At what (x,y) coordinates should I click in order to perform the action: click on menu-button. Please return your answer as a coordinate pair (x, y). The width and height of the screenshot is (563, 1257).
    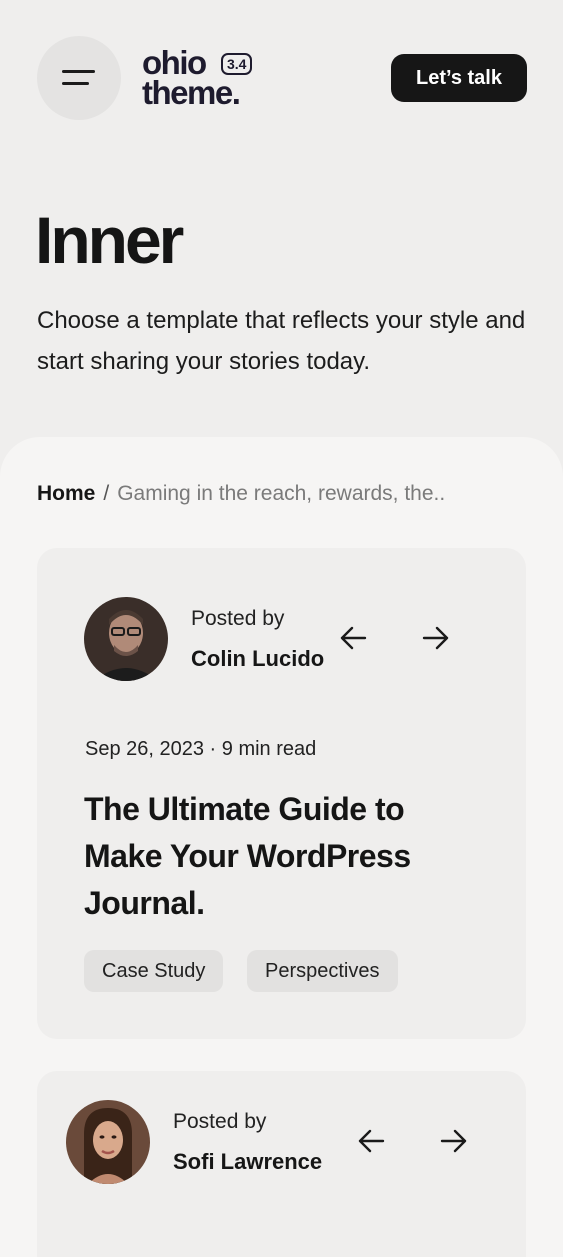
    Looking at the image, I should click on (79, 78).